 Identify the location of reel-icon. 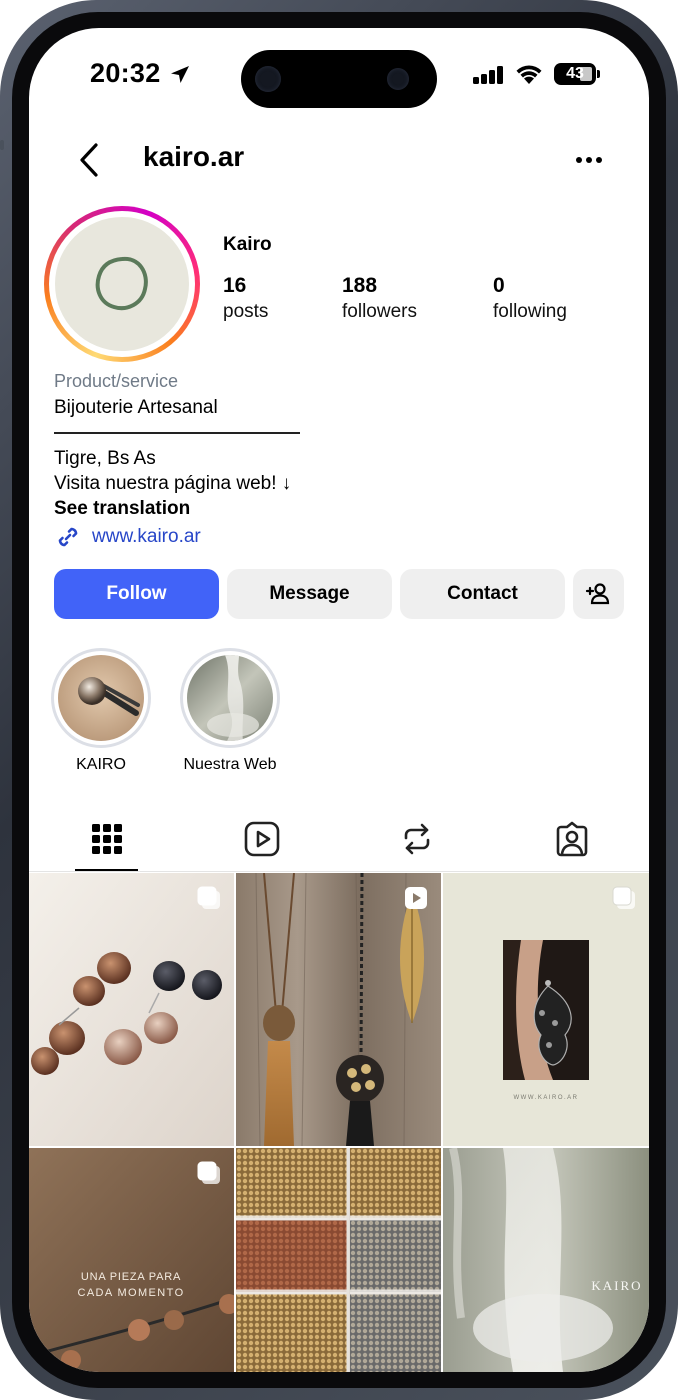
(416, 898).